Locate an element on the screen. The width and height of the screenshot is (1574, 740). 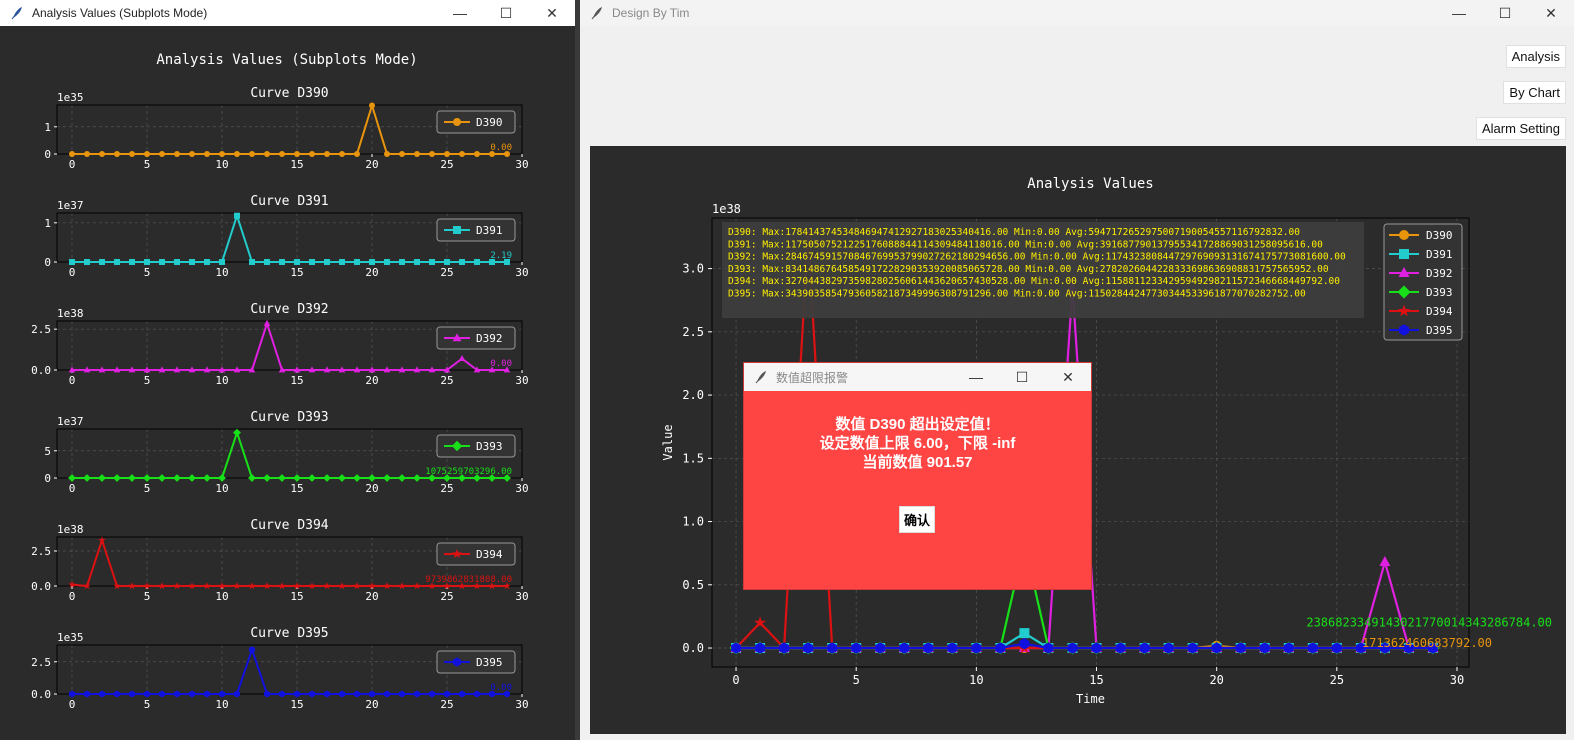
by-chart-button: By Chart is located at coordinates (1534, 92).